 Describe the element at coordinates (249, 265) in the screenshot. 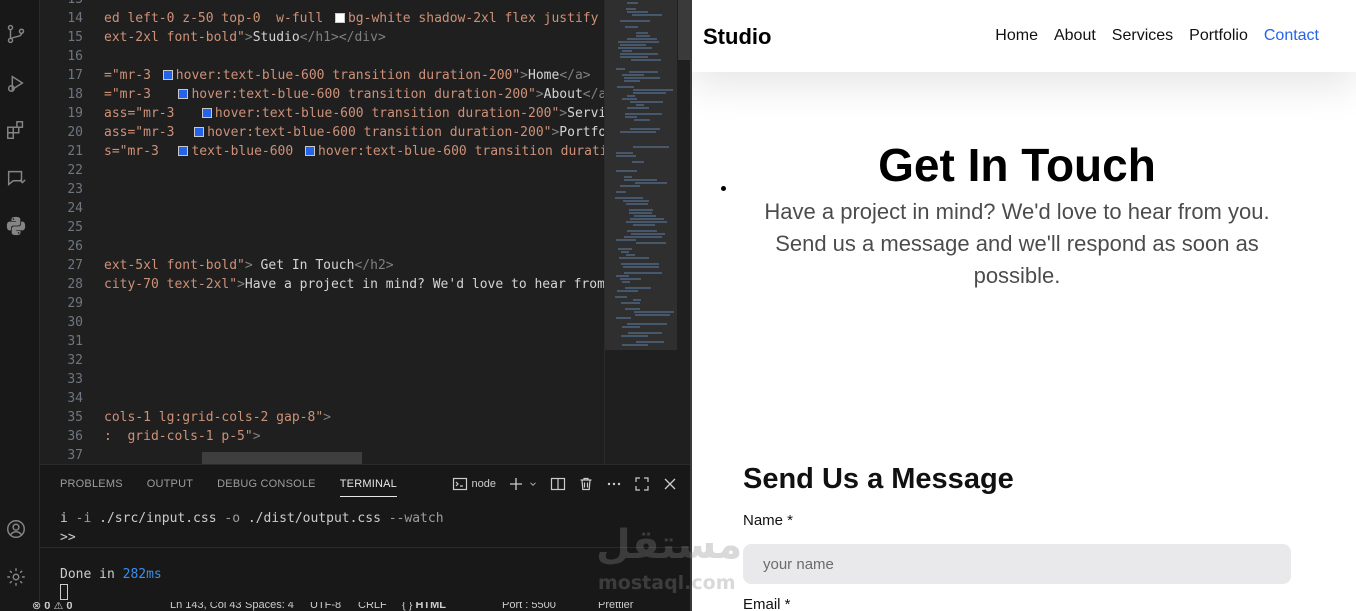

I see `code-content: ext-5xl font-bold"> Get In Touch</h2>` at that location.